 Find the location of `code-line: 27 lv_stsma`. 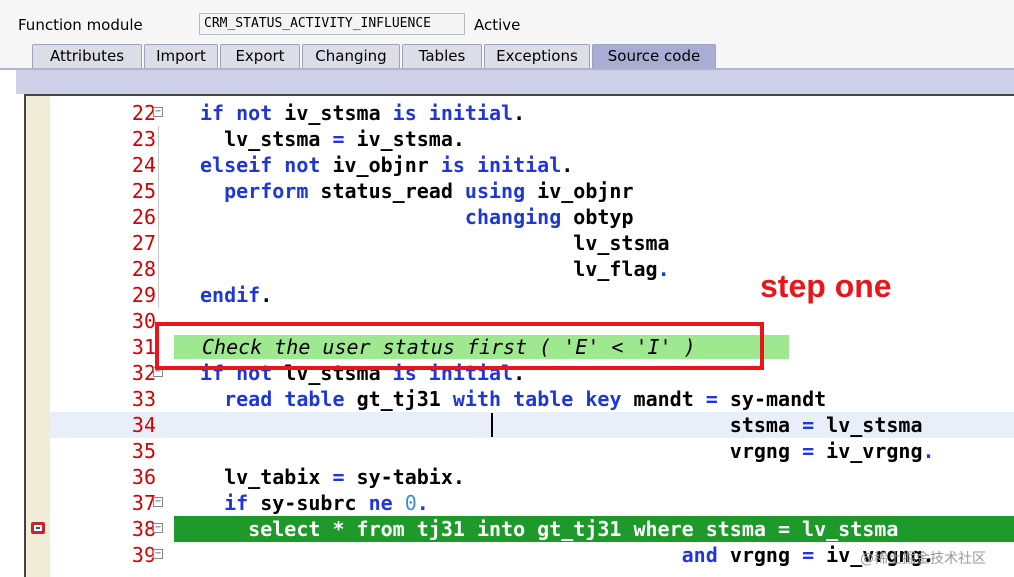

code-line: 27 lv_stsma is located at coordinates (532, 243).